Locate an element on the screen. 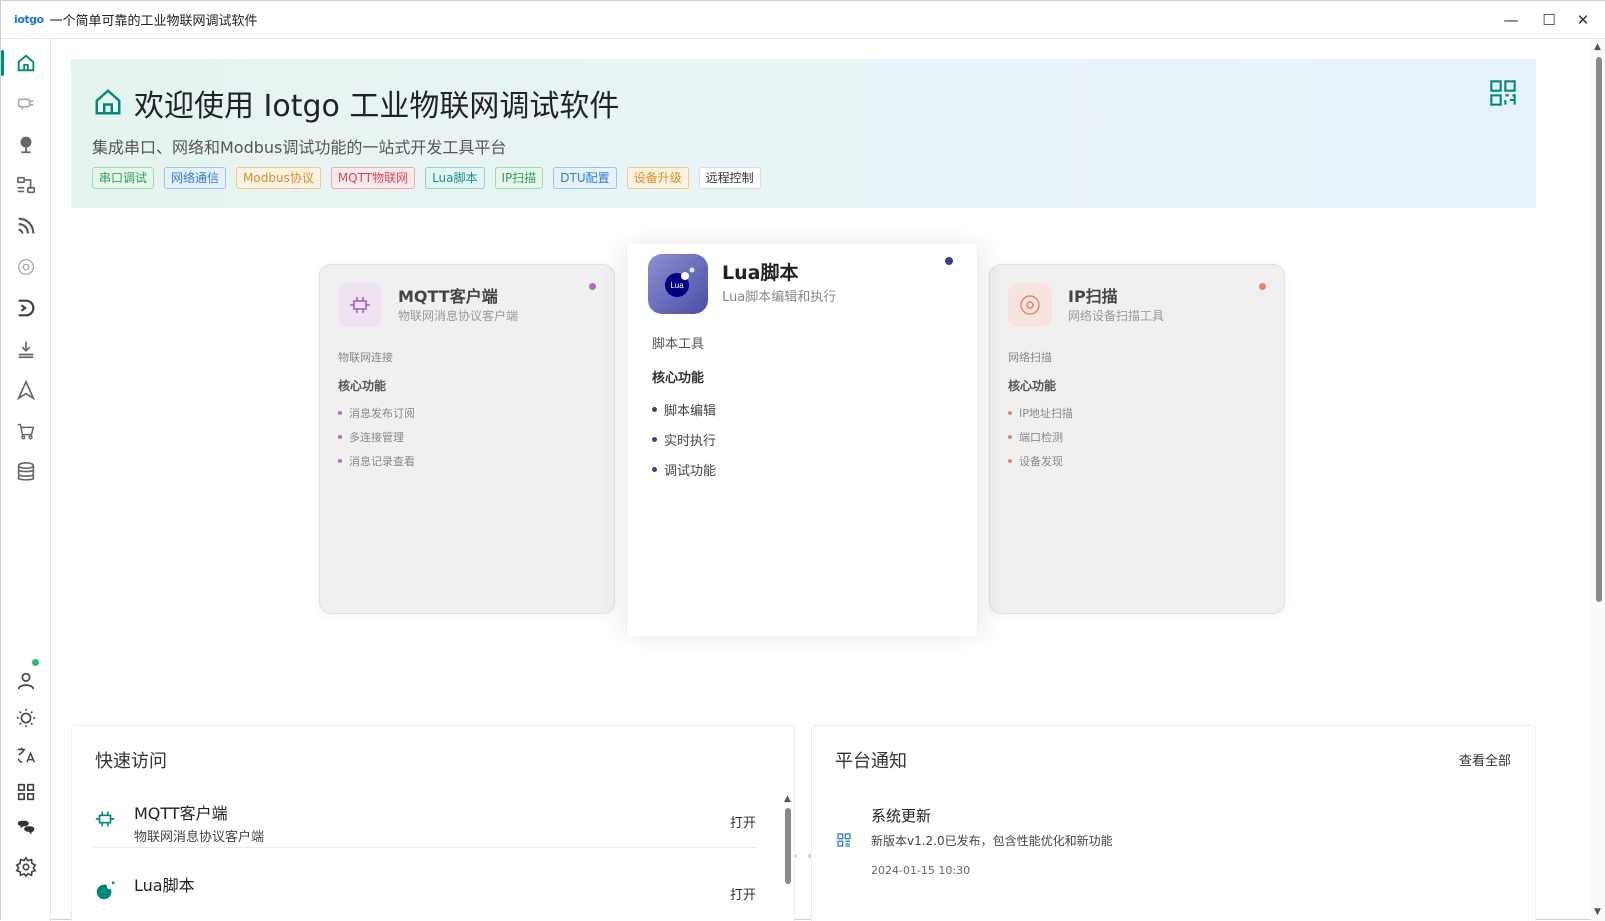 This screenshot has width=1605, height=921. cart-icon is located at coordinates (26, 431).